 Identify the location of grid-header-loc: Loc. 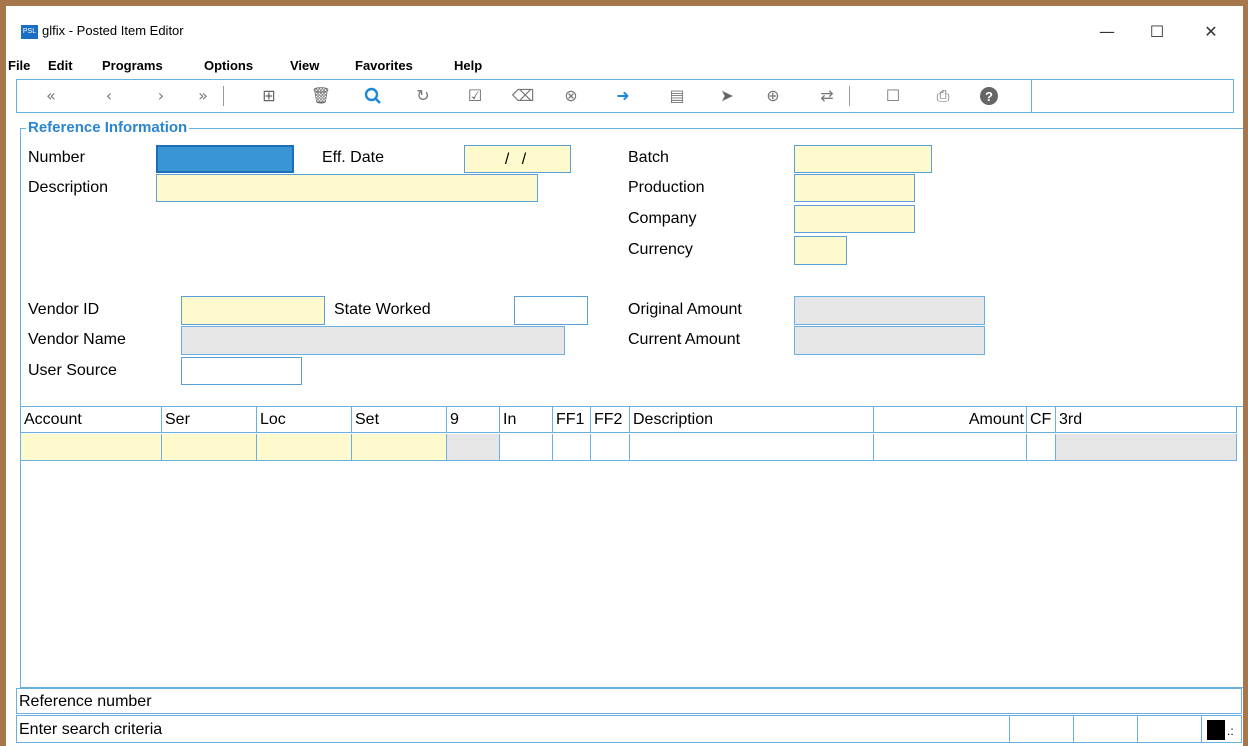
(304, 420).